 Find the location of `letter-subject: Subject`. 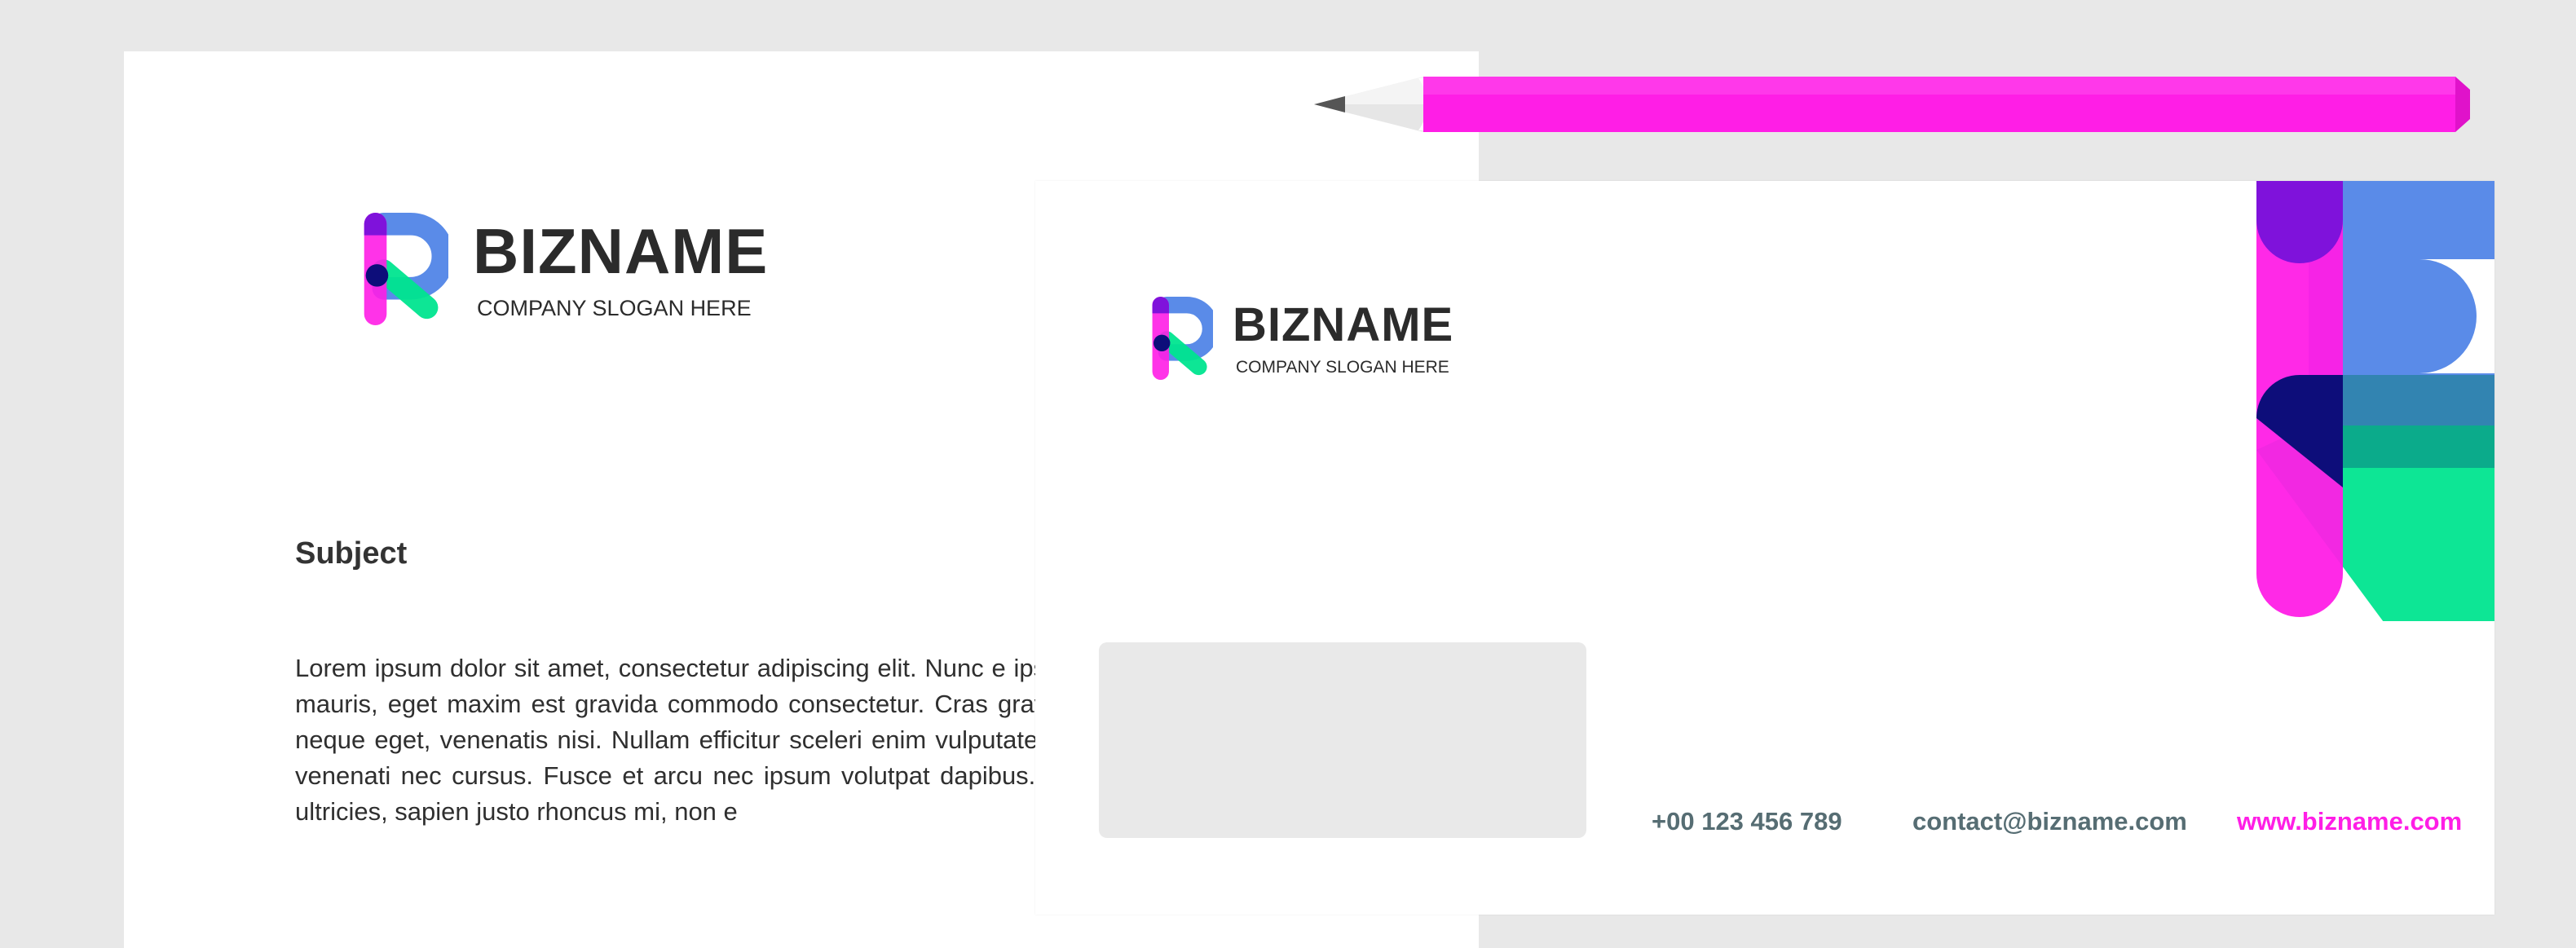

letter-subject: Subject is located at coordinates (351, 553).